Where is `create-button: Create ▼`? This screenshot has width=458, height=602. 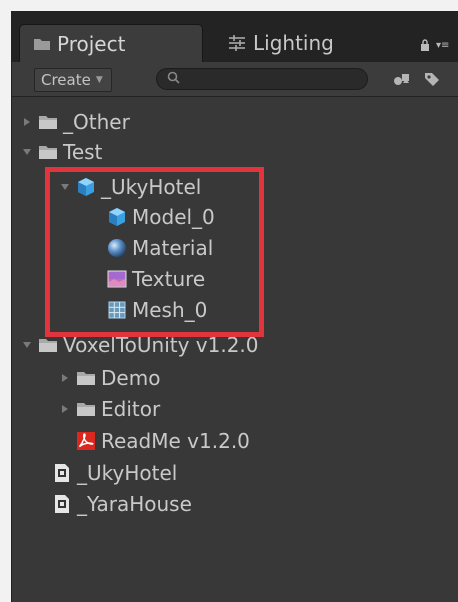 create-button: Create ▼ is located at coordinates (73, 80).